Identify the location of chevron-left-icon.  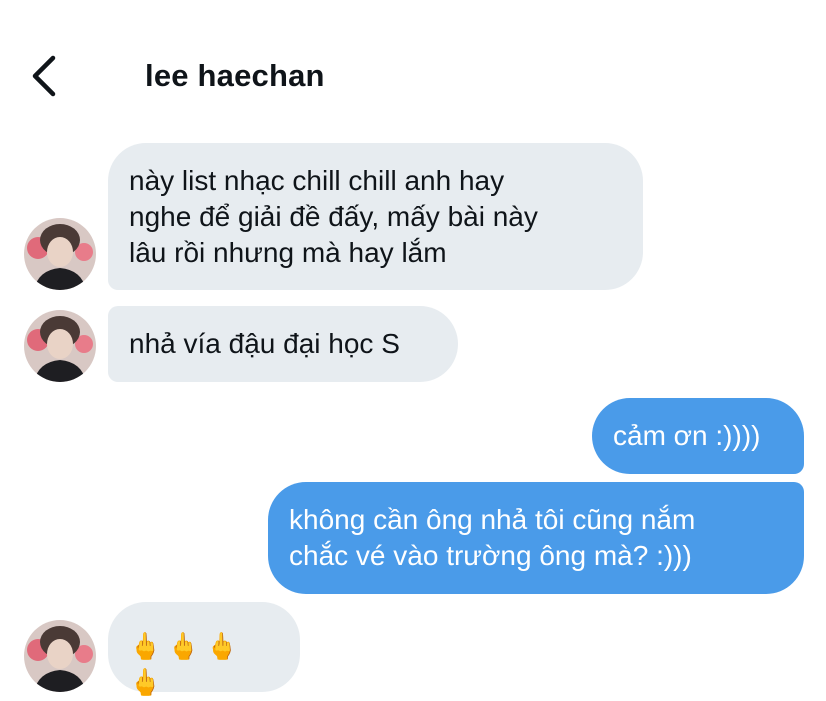
(44, 76).